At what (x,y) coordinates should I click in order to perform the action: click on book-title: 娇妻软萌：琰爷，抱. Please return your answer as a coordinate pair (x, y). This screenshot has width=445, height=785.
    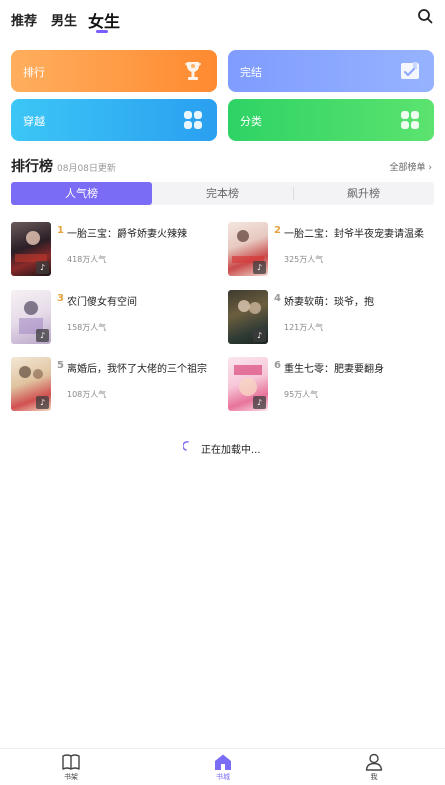
    Looking at the image, I should click on (329, 302).